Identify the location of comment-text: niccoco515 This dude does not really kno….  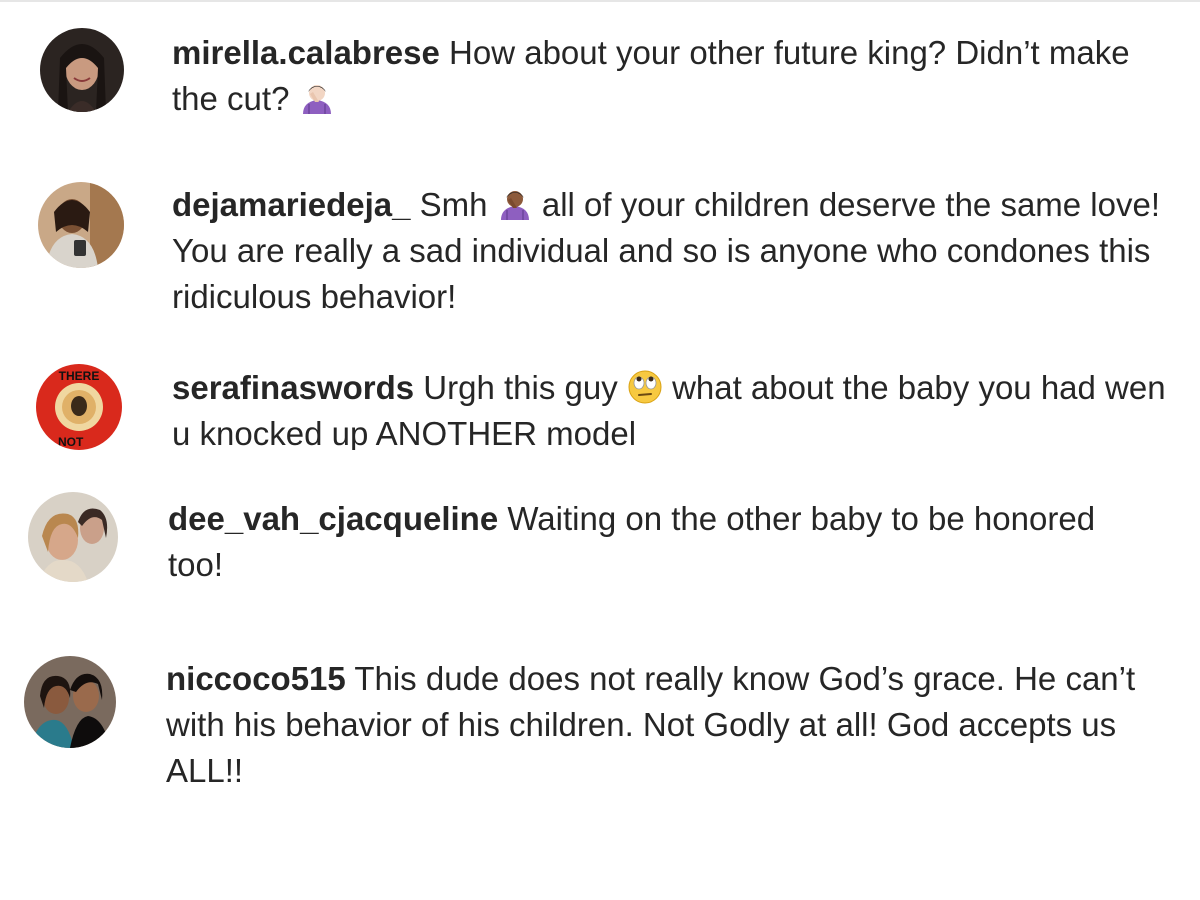
(683, 725).